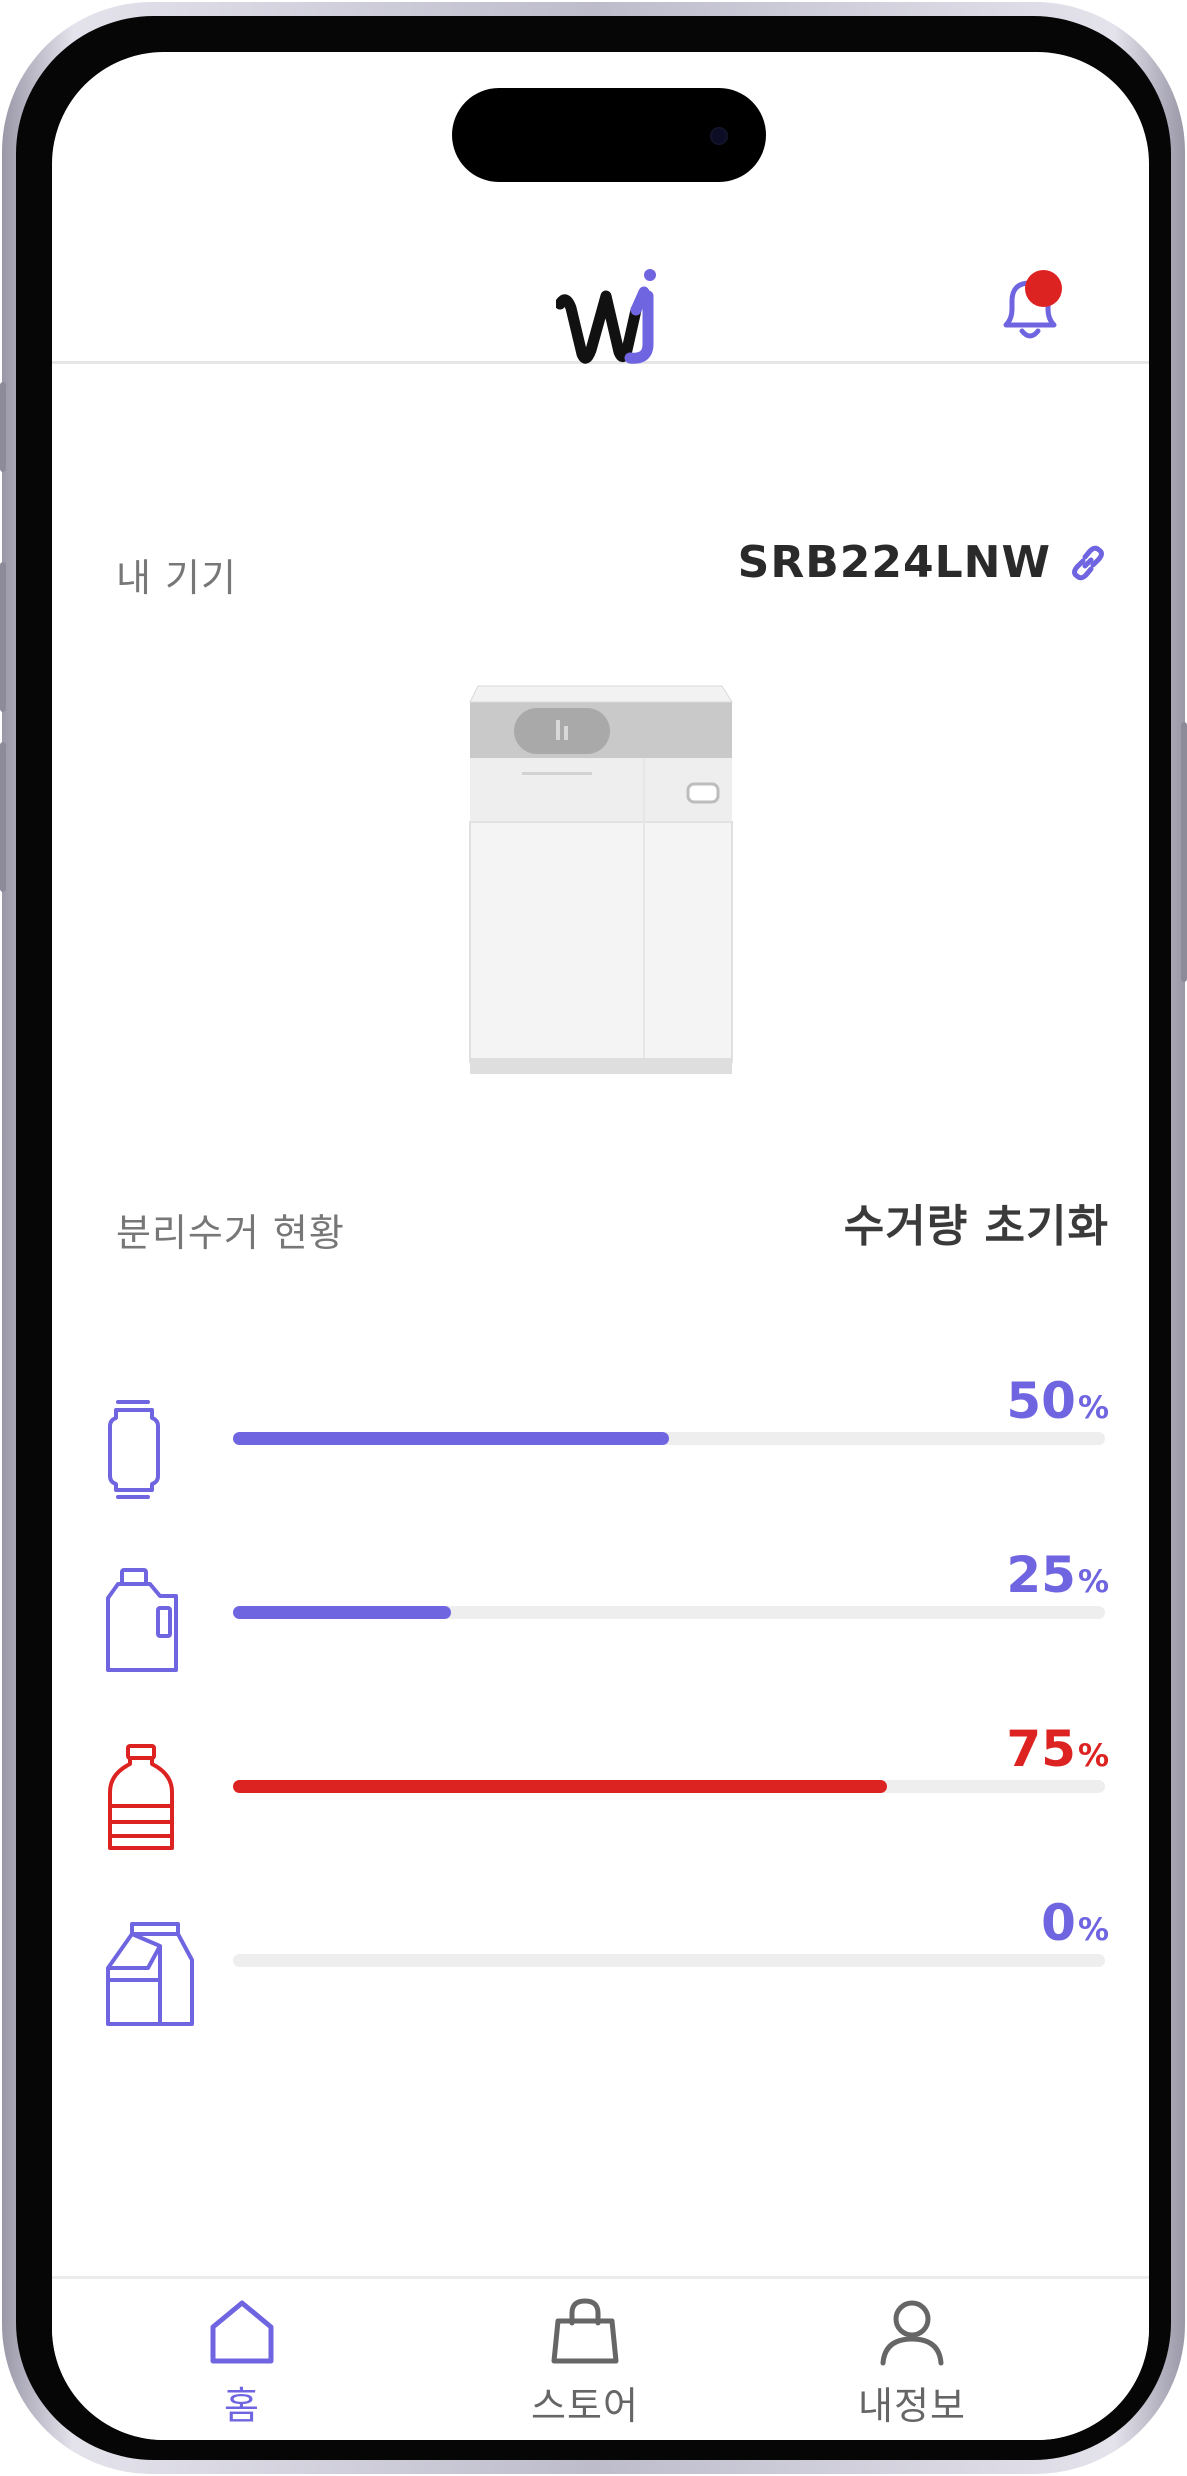  What do you see at coordinates (601, 879) in the screenshot?
I see `recycling-bin-device-image` at bounding box center [601, 879].